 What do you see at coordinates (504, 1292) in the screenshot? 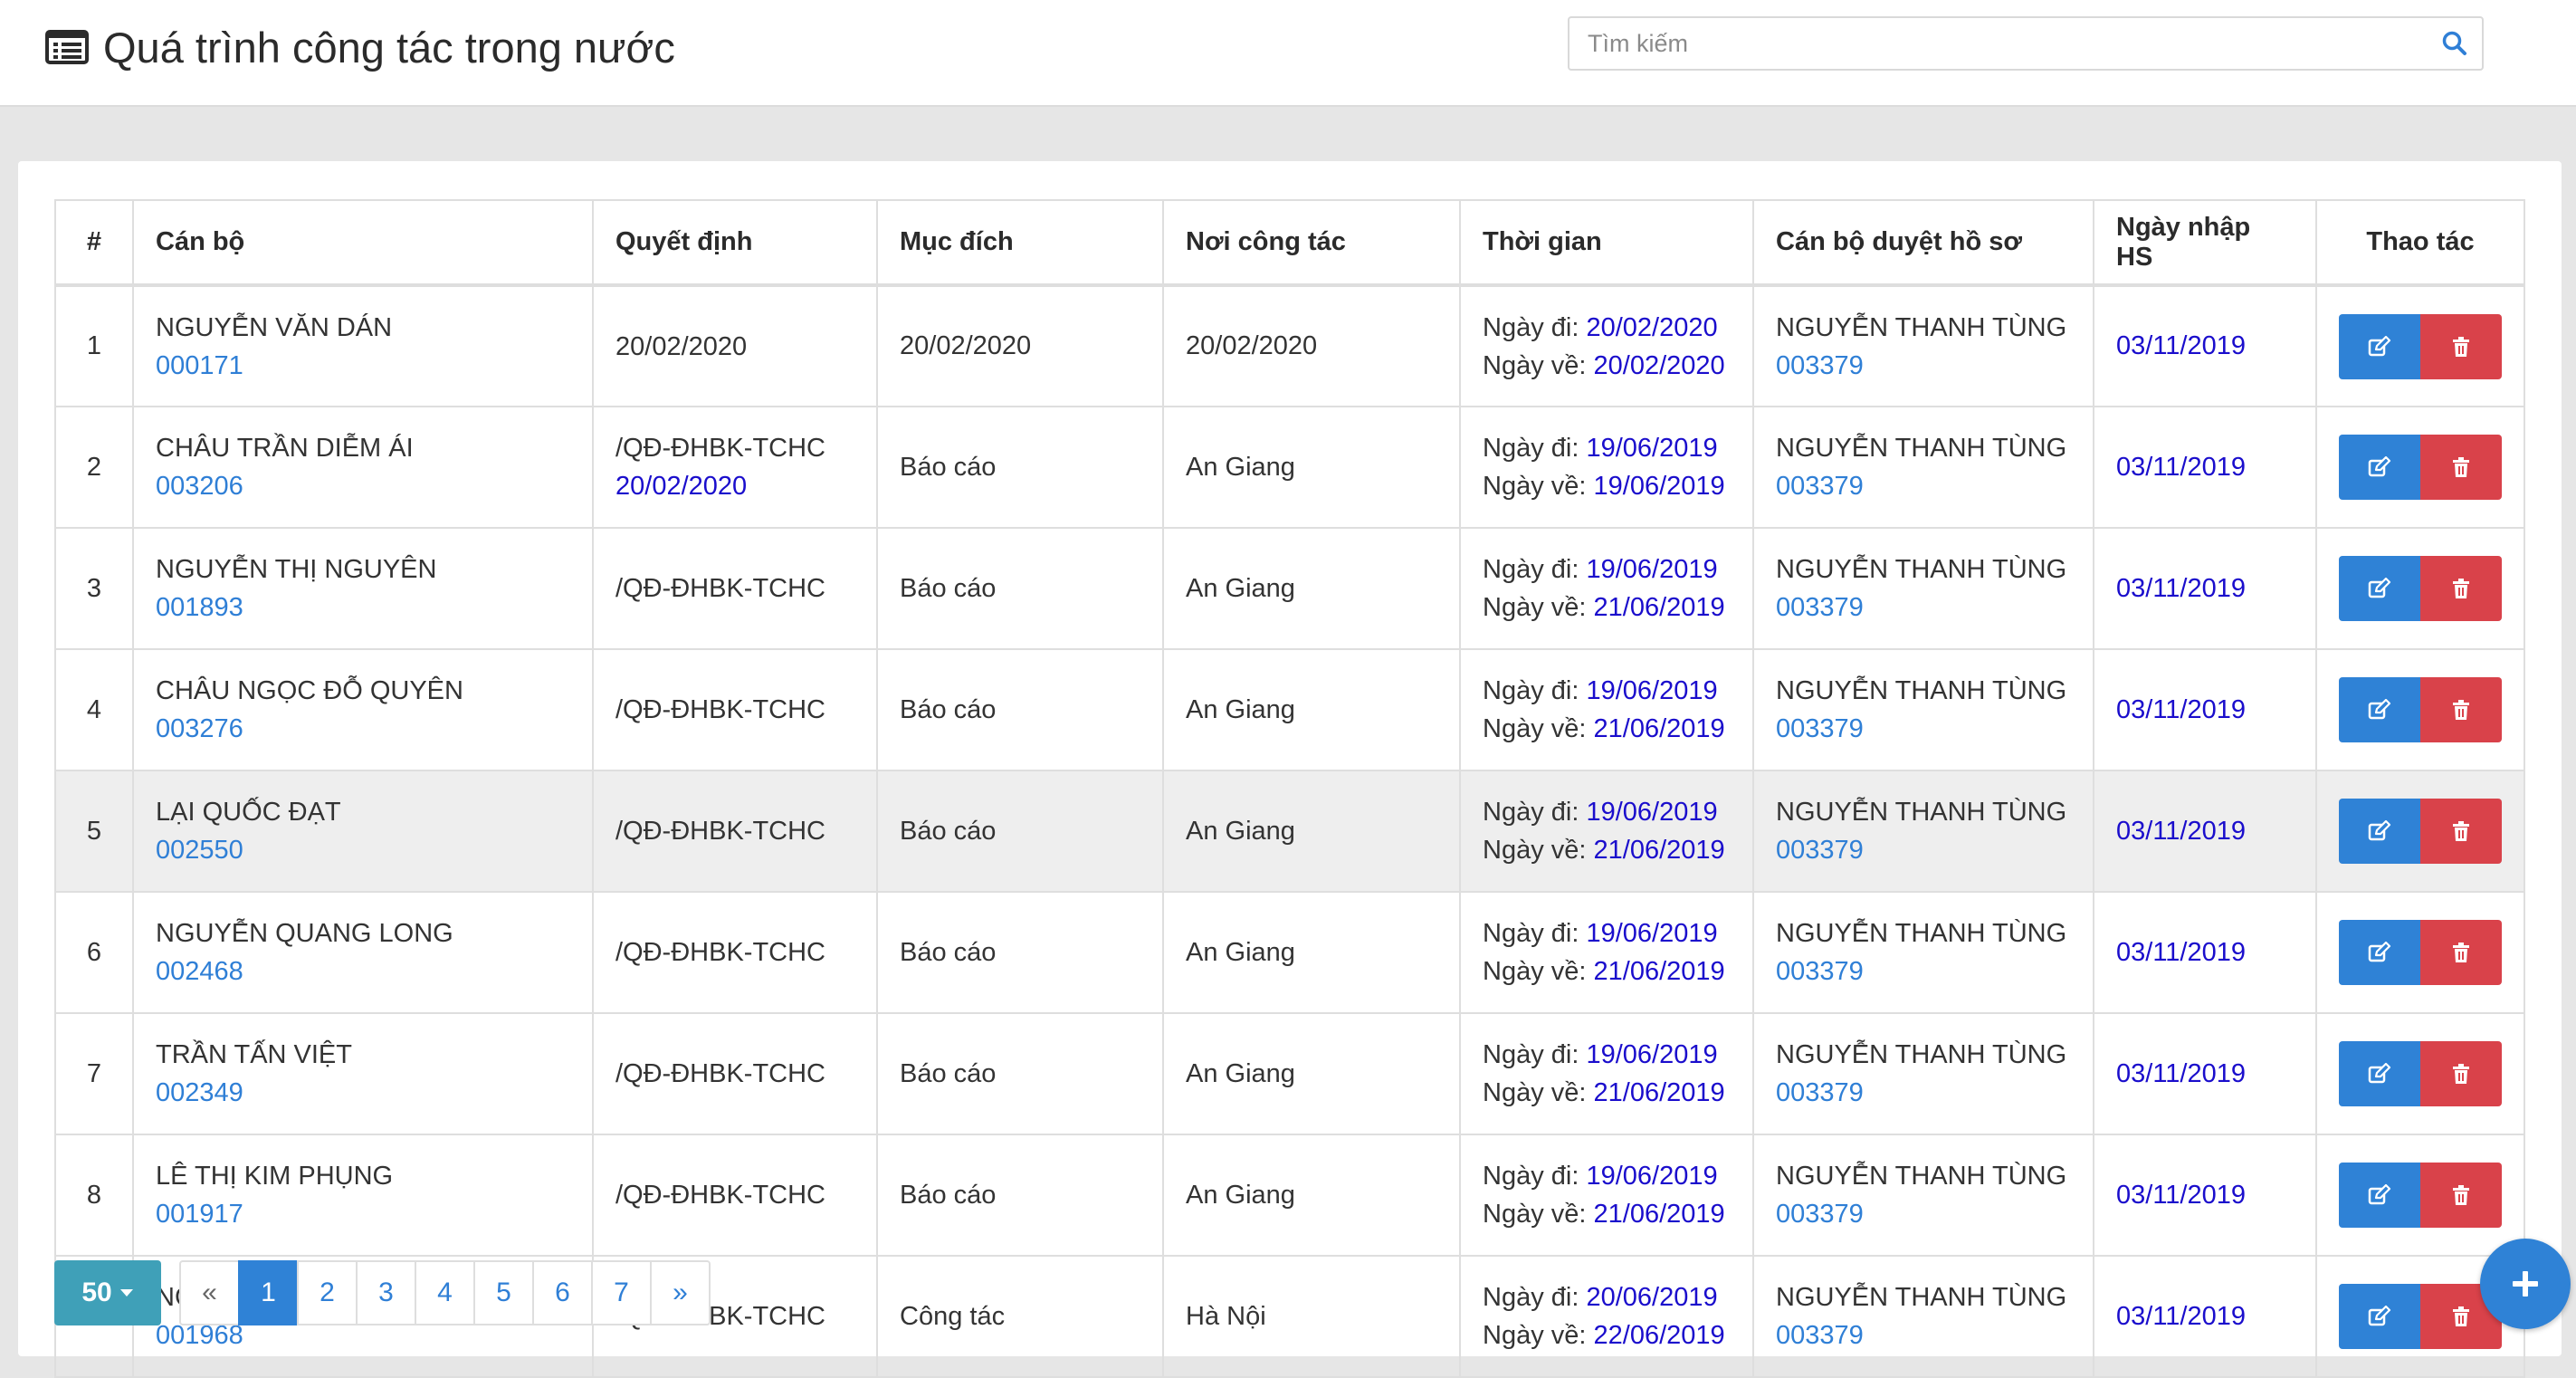
I see `pagination-page-5: 5` at bounding box center [504, 1292].